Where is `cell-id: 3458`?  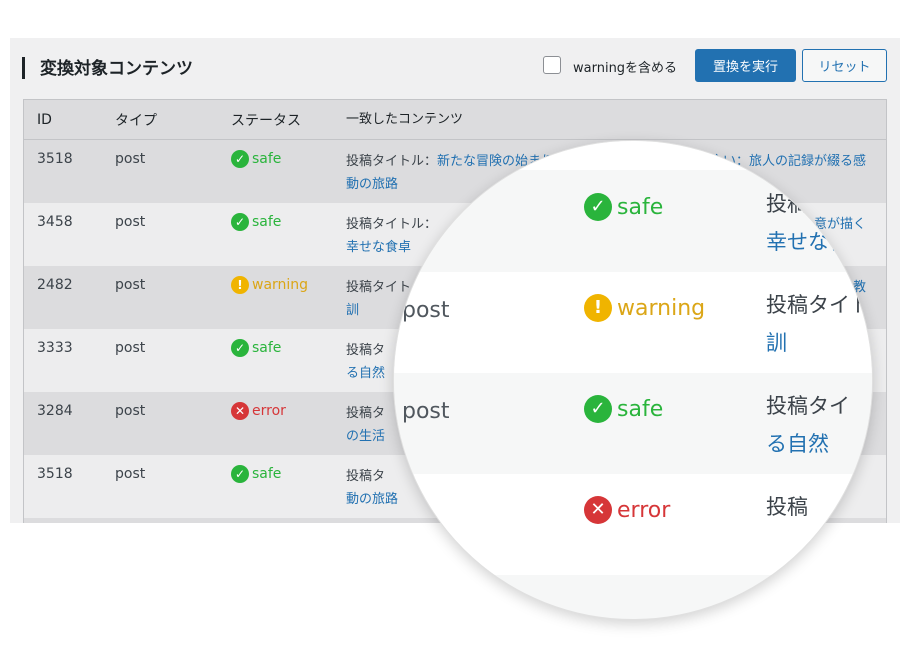
cell-id: 3458 is located at coordinates (55, 222).